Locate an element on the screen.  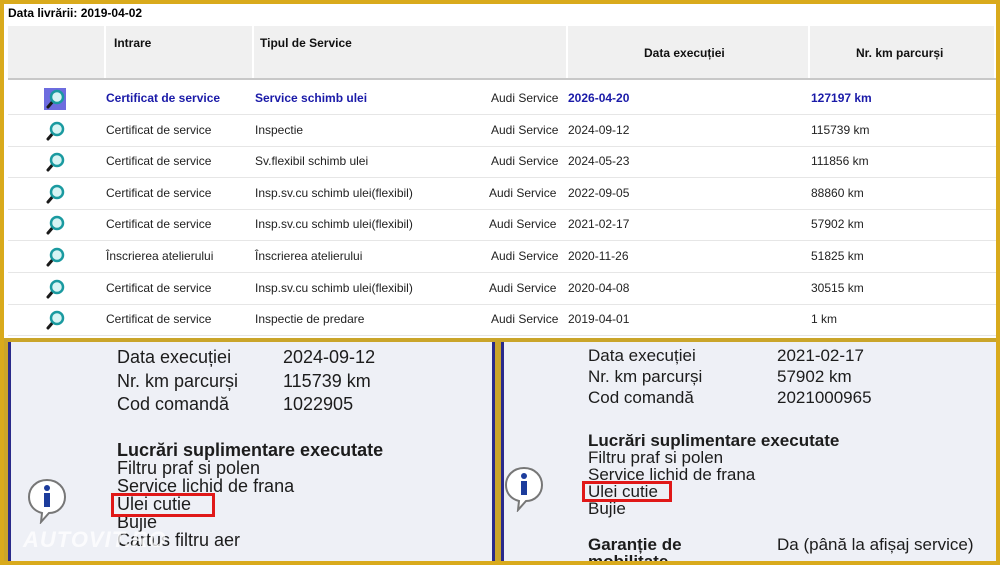
header-divider is located at coordinates (502, 79).